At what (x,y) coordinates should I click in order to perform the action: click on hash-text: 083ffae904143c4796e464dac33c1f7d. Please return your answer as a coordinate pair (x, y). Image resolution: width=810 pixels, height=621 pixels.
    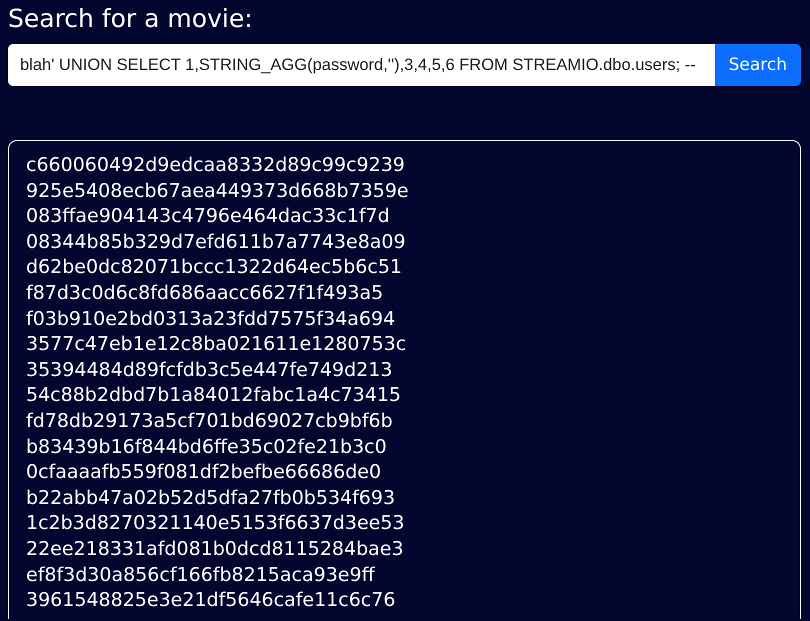
    Looking at the image, I should click on (208, 217).